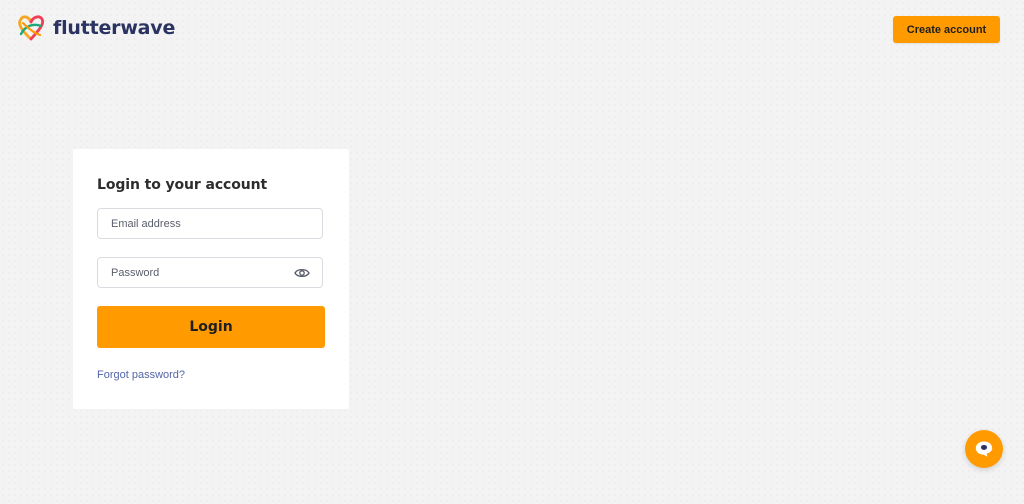  What do you see at coordinates (141, 375) in the screenshot?
I see `forgot-password-link: Forgot password?` at bounding box center [141, 375].